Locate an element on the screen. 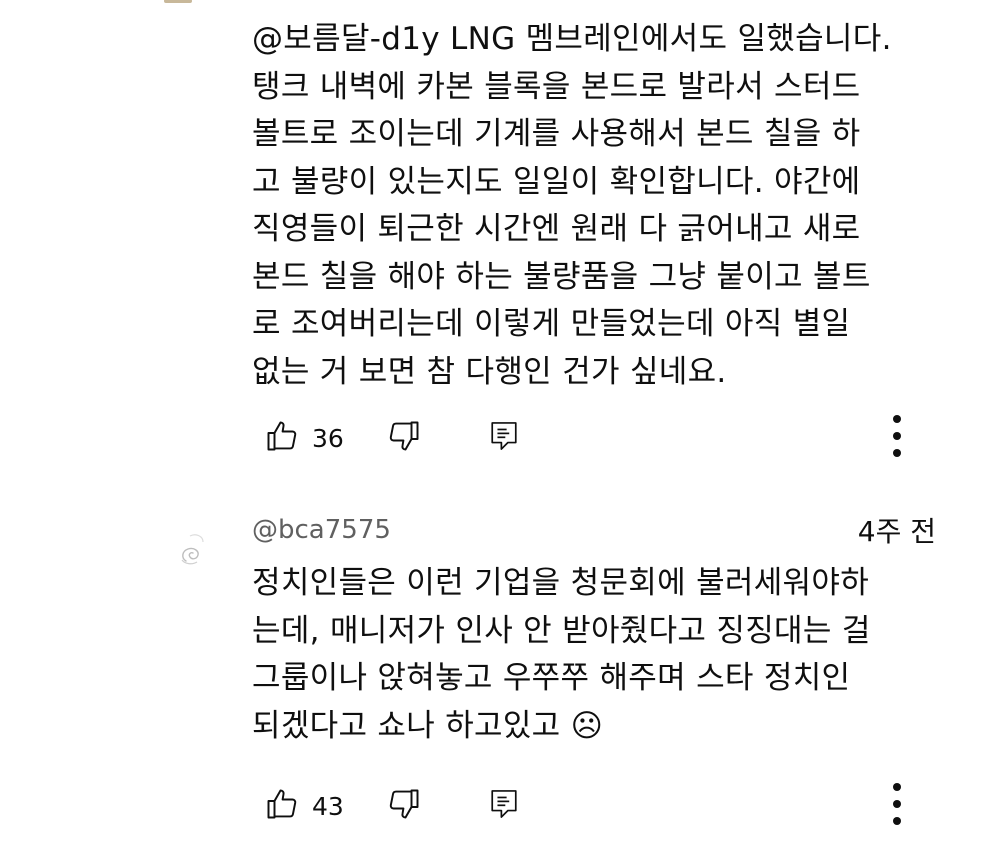 This screenshot has height=848, width=1000. comment-text-line: 탱크 내벽에 카본 블록을 본드로 발라서 스터드 is located at coordinates (556, 86).